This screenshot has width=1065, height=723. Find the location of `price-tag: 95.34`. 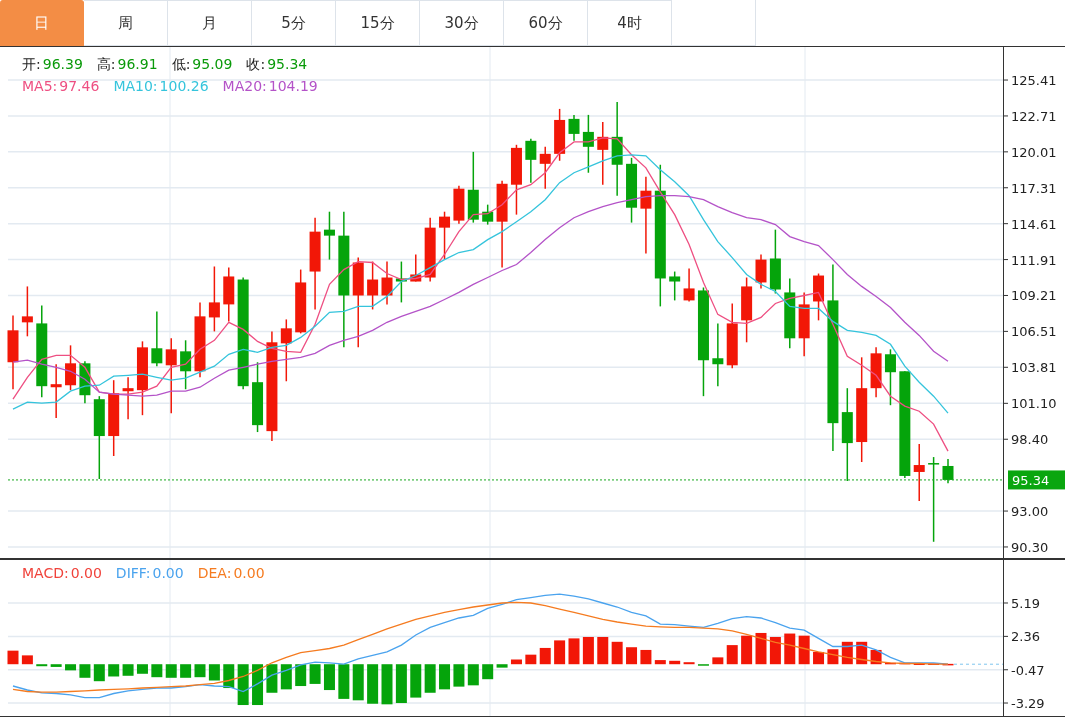

price-tag: 95.34 is located at coordinates (1036, 480).